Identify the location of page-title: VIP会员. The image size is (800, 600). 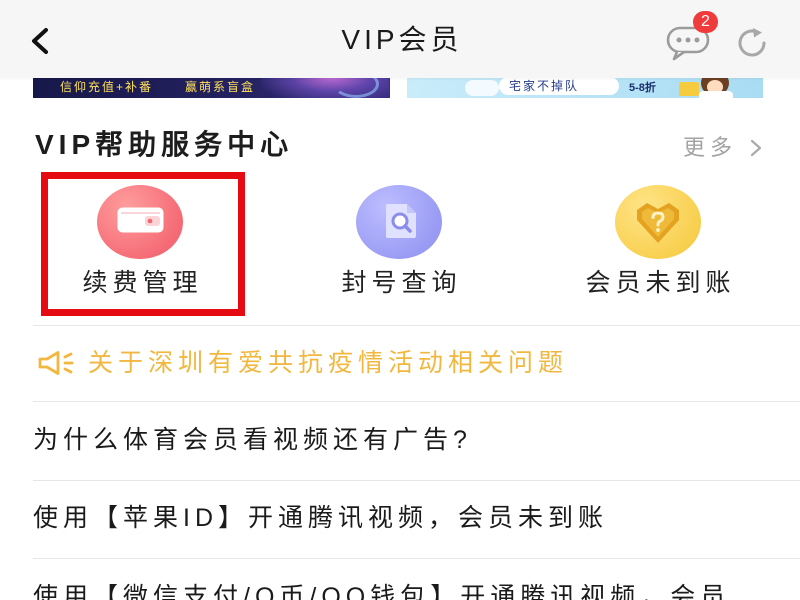
(402, 39).